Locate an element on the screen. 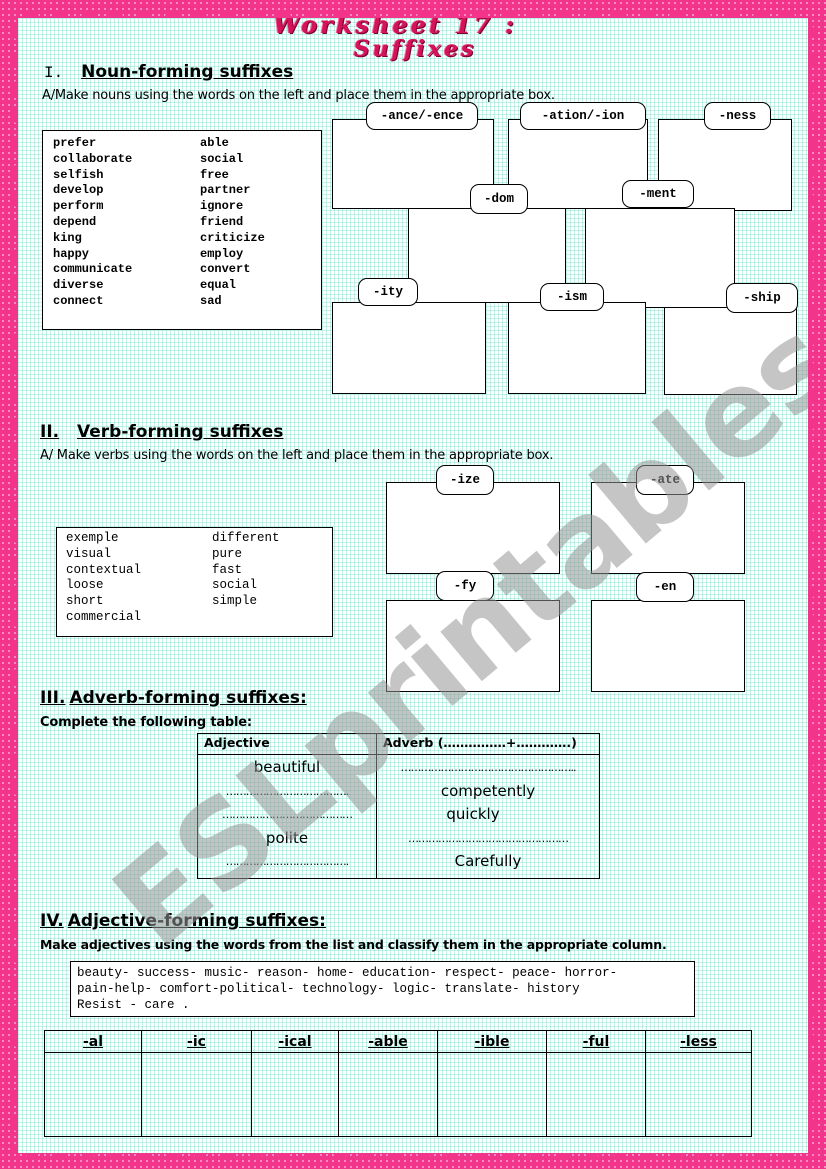  word-list-item: prefer is located at coordinates (75, 143).